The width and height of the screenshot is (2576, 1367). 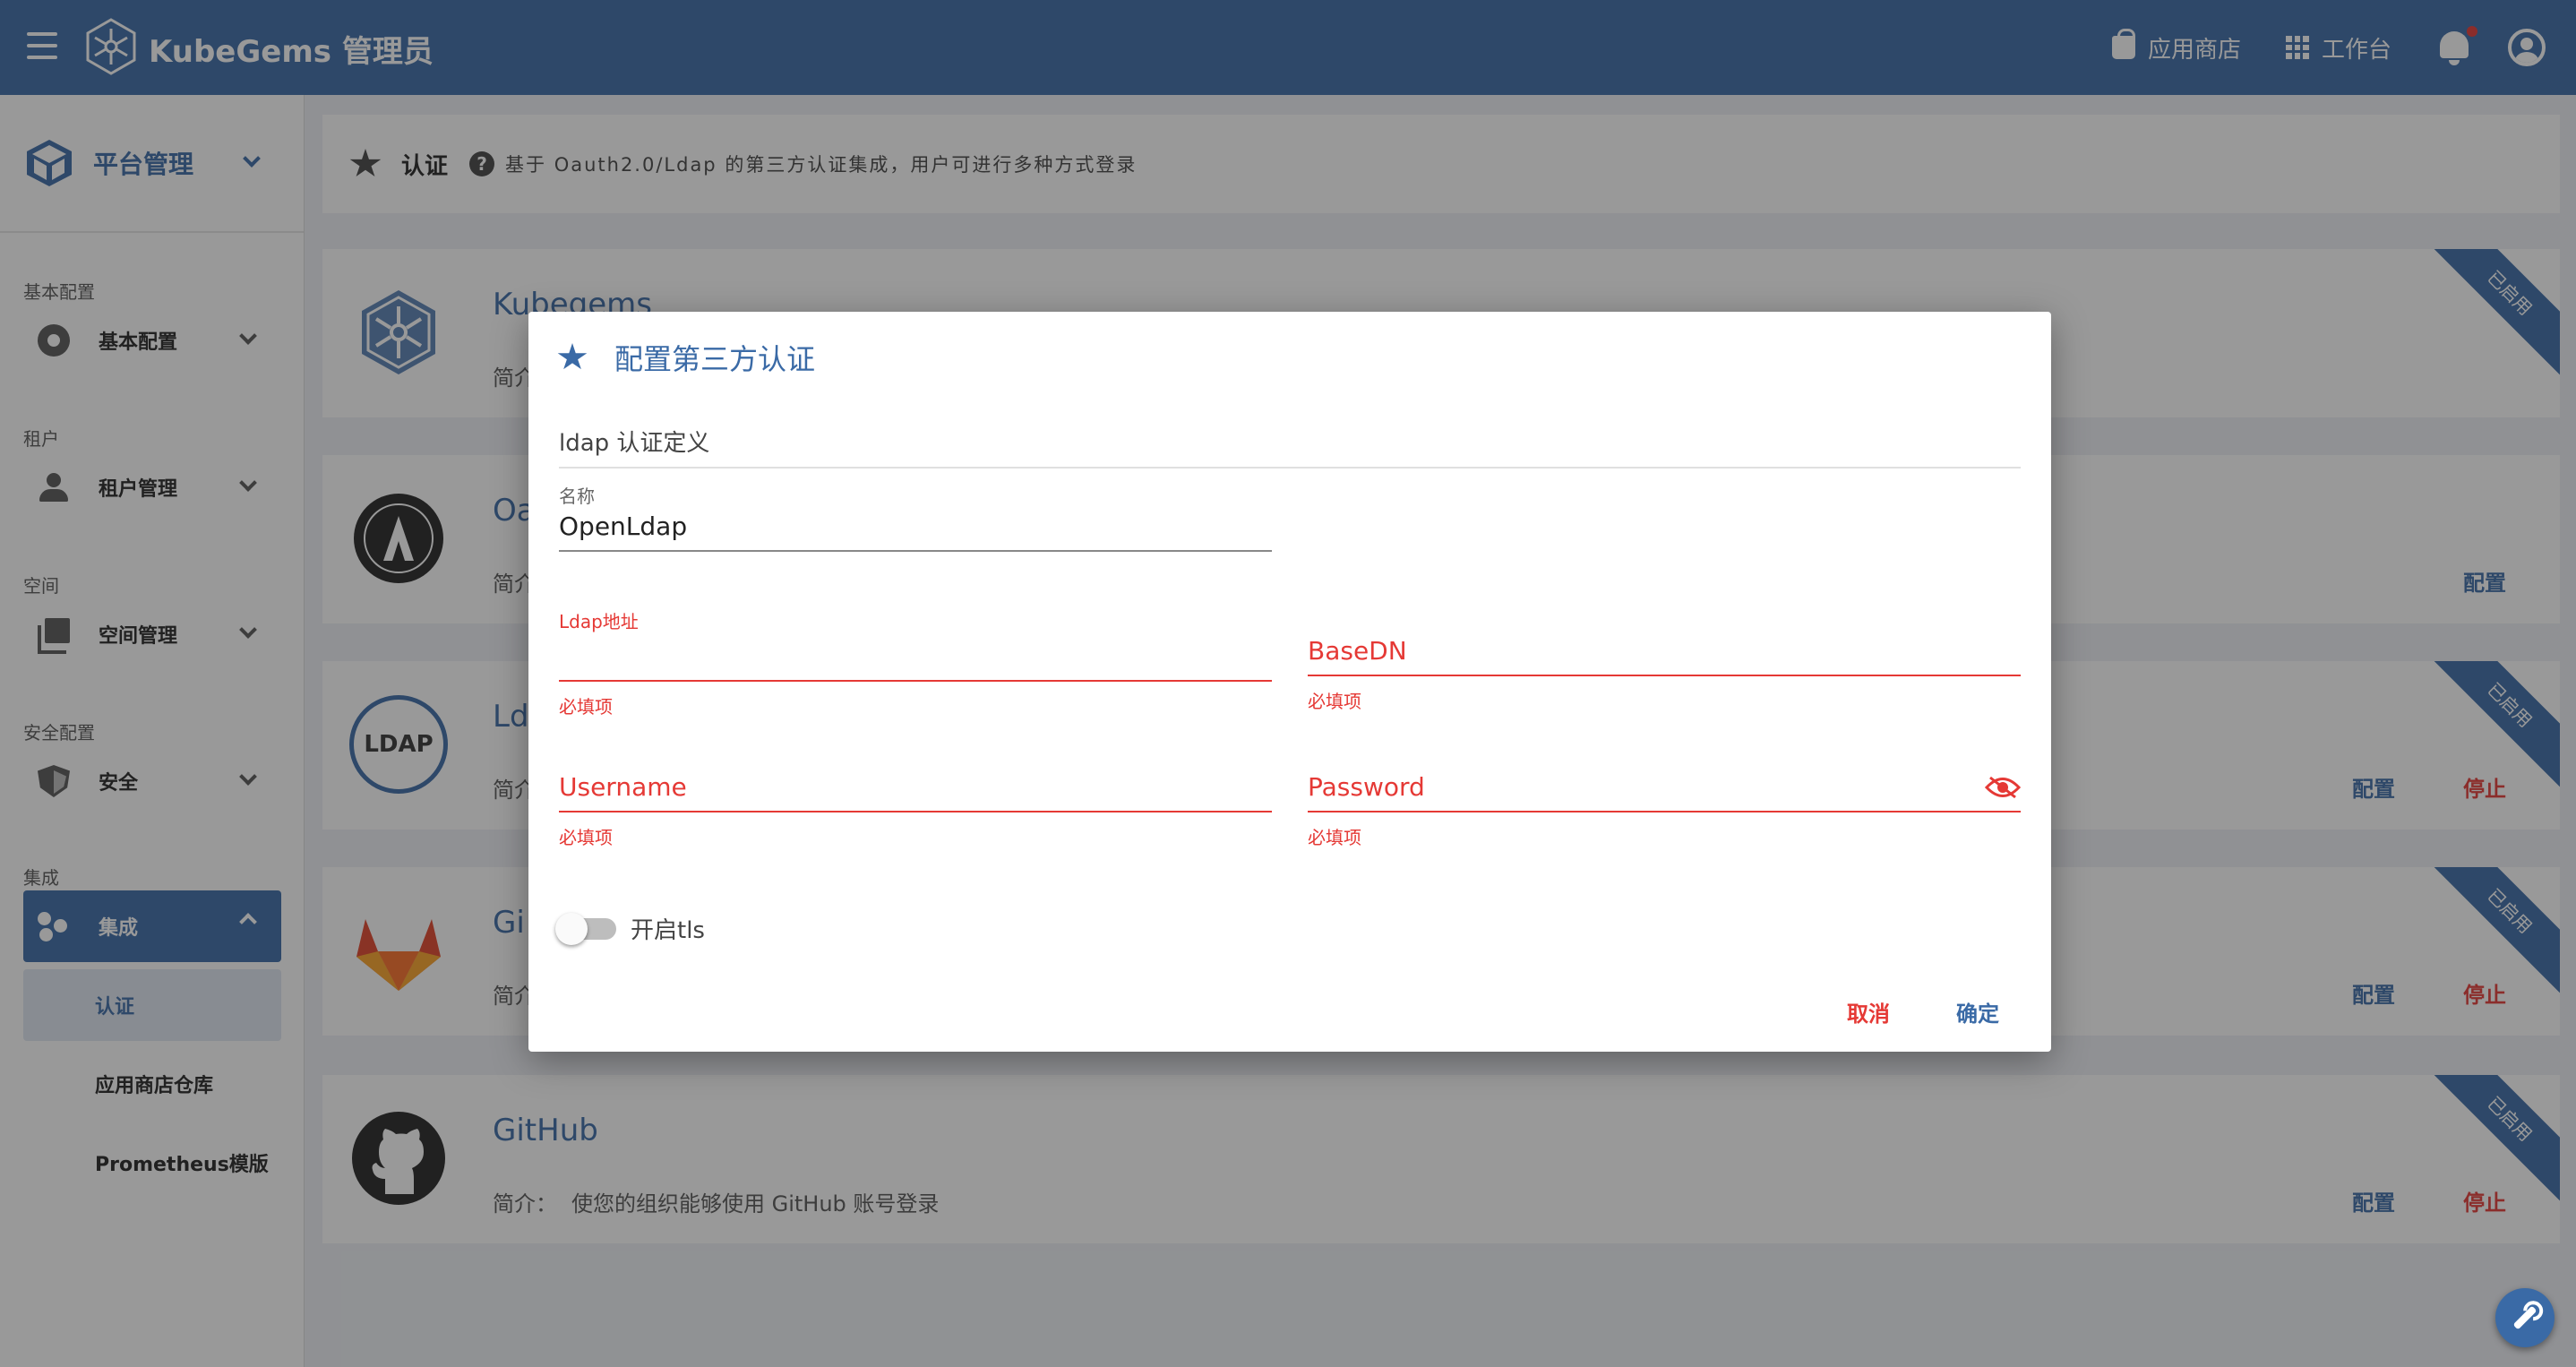 I want to click on tools-fab, so click(x=2525, y=1317).